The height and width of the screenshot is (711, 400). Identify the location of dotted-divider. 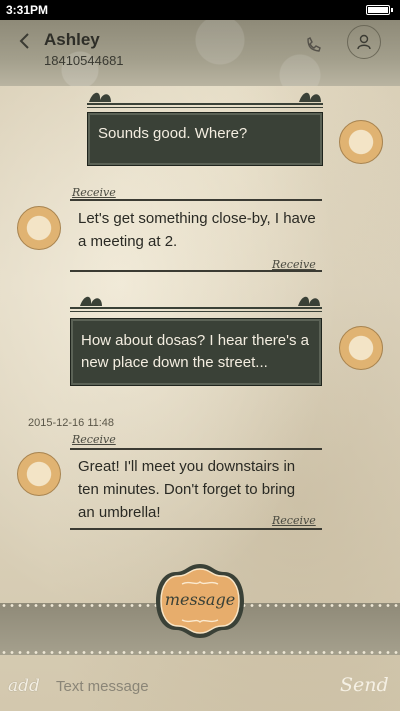
(200, 652).